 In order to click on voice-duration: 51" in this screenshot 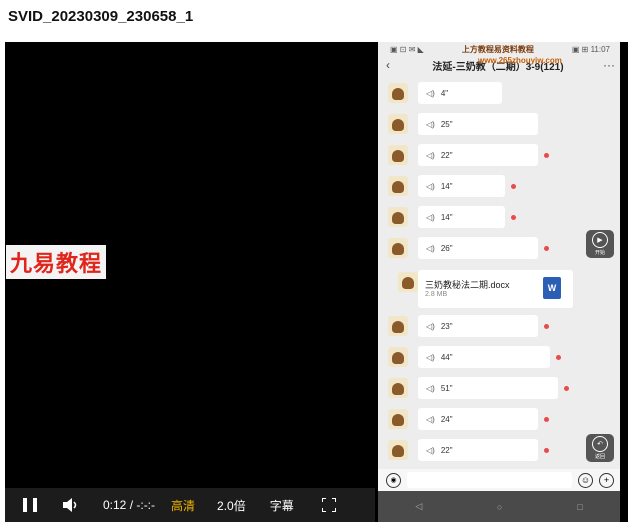, I will do `click(446, 388)`.